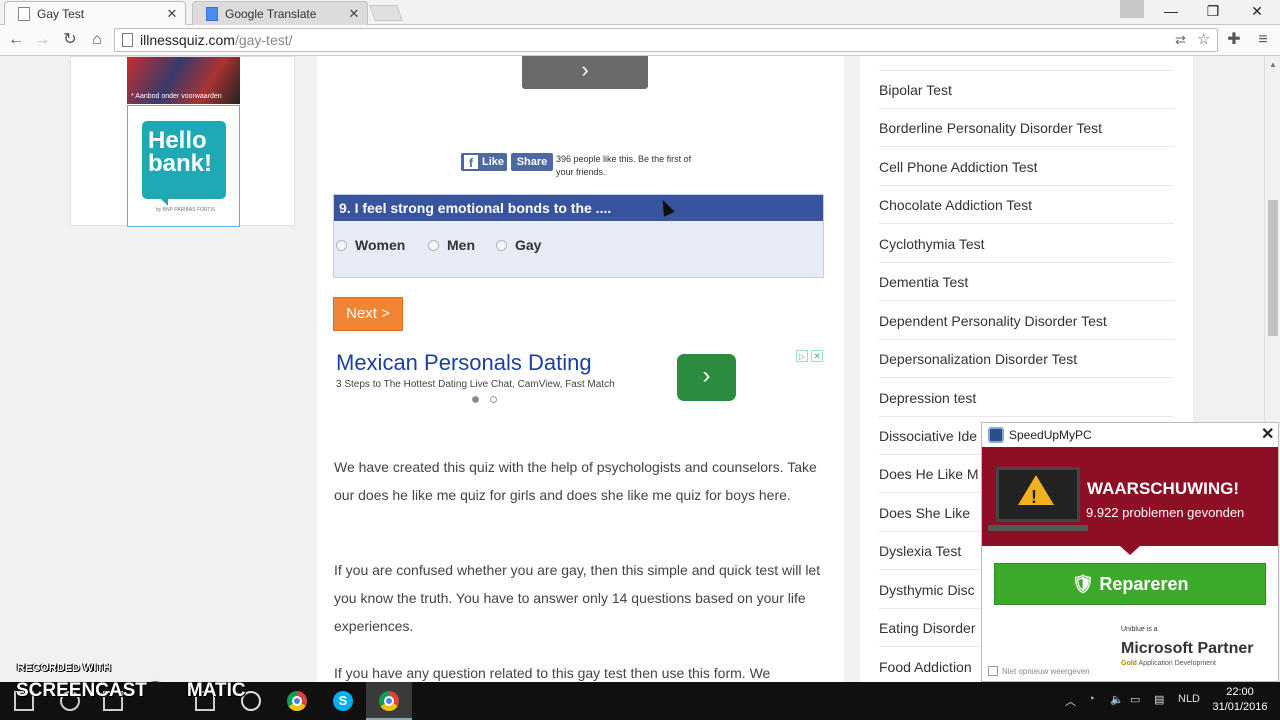 The width and height of the screenshot is (1280, 720). Describe the element at coordinates (216, 40) in the screenshot. I see `url-text: illnessquiz.com/gay-test/` at that location.